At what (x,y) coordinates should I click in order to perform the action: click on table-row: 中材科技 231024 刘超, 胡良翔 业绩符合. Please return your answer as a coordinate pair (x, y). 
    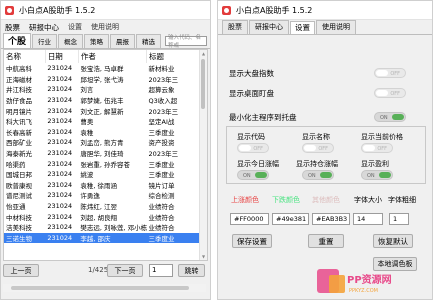
    Looking at the image, I should click on (105, 216).